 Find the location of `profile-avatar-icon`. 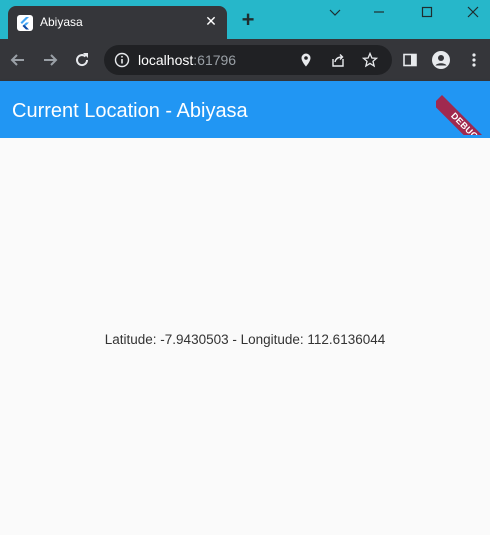

profile-avatar-icon is located at coordinates (441, 60).